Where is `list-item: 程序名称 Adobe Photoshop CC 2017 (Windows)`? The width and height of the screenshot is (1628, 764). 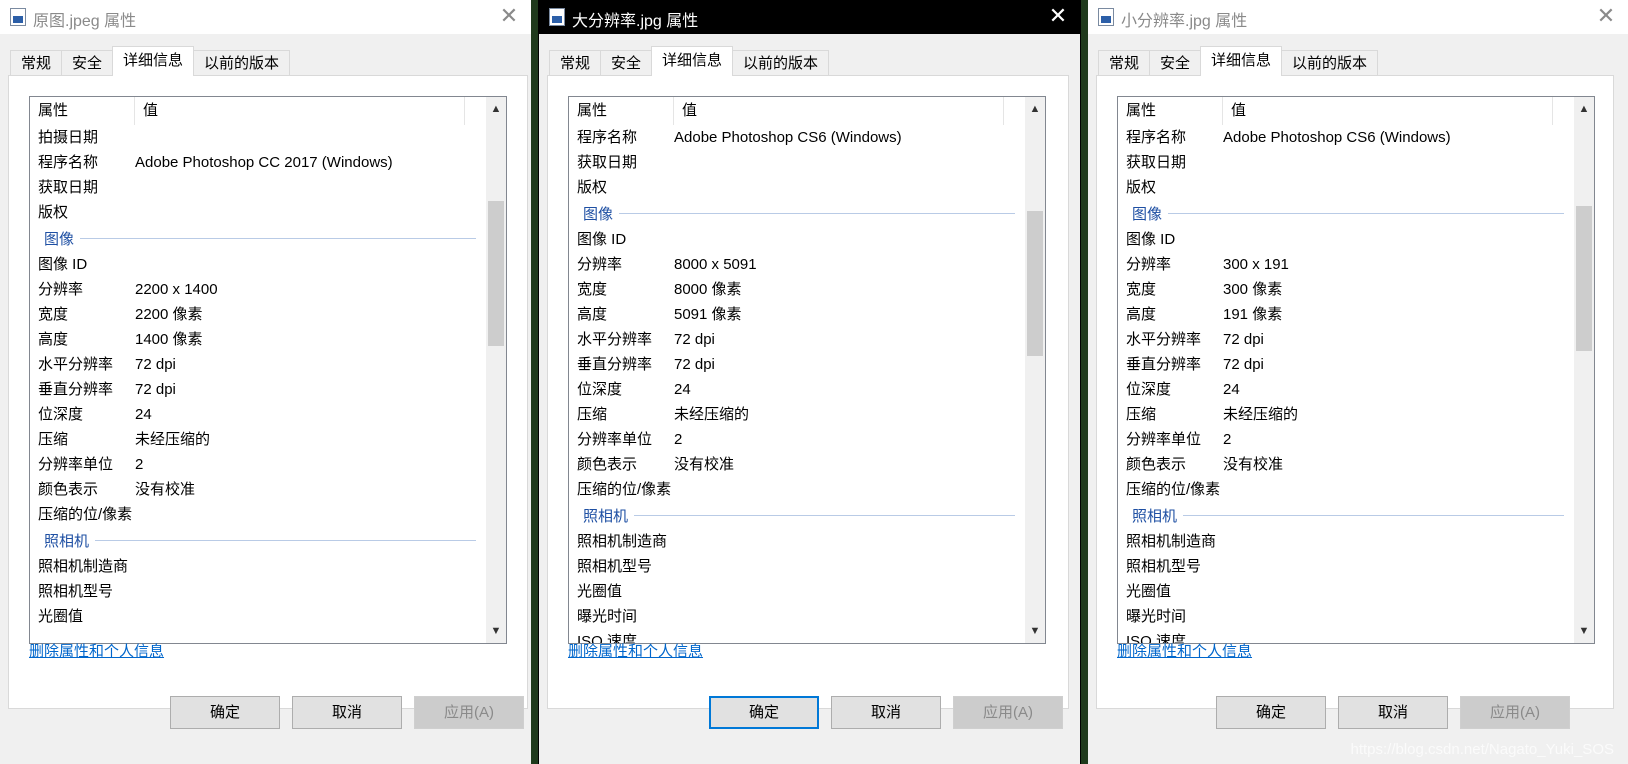
list-item: 程序名称 Adobe Photoshop CC 2017 (Windows) is located at coordinates (258, 162).